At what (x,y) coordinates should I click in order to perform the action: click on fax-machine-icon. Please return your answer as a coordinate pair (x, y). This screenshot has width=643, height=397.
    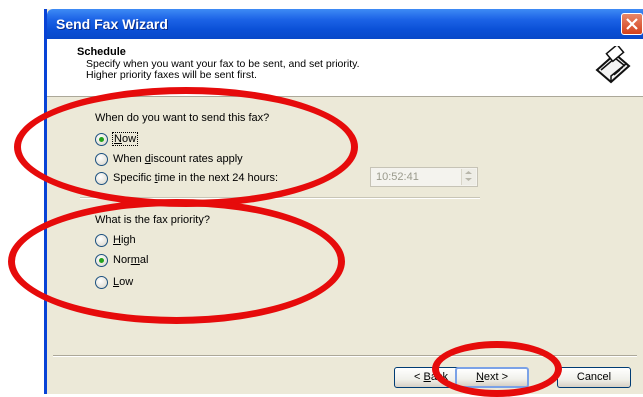
    Looking at the image, I should click on (613, 65).